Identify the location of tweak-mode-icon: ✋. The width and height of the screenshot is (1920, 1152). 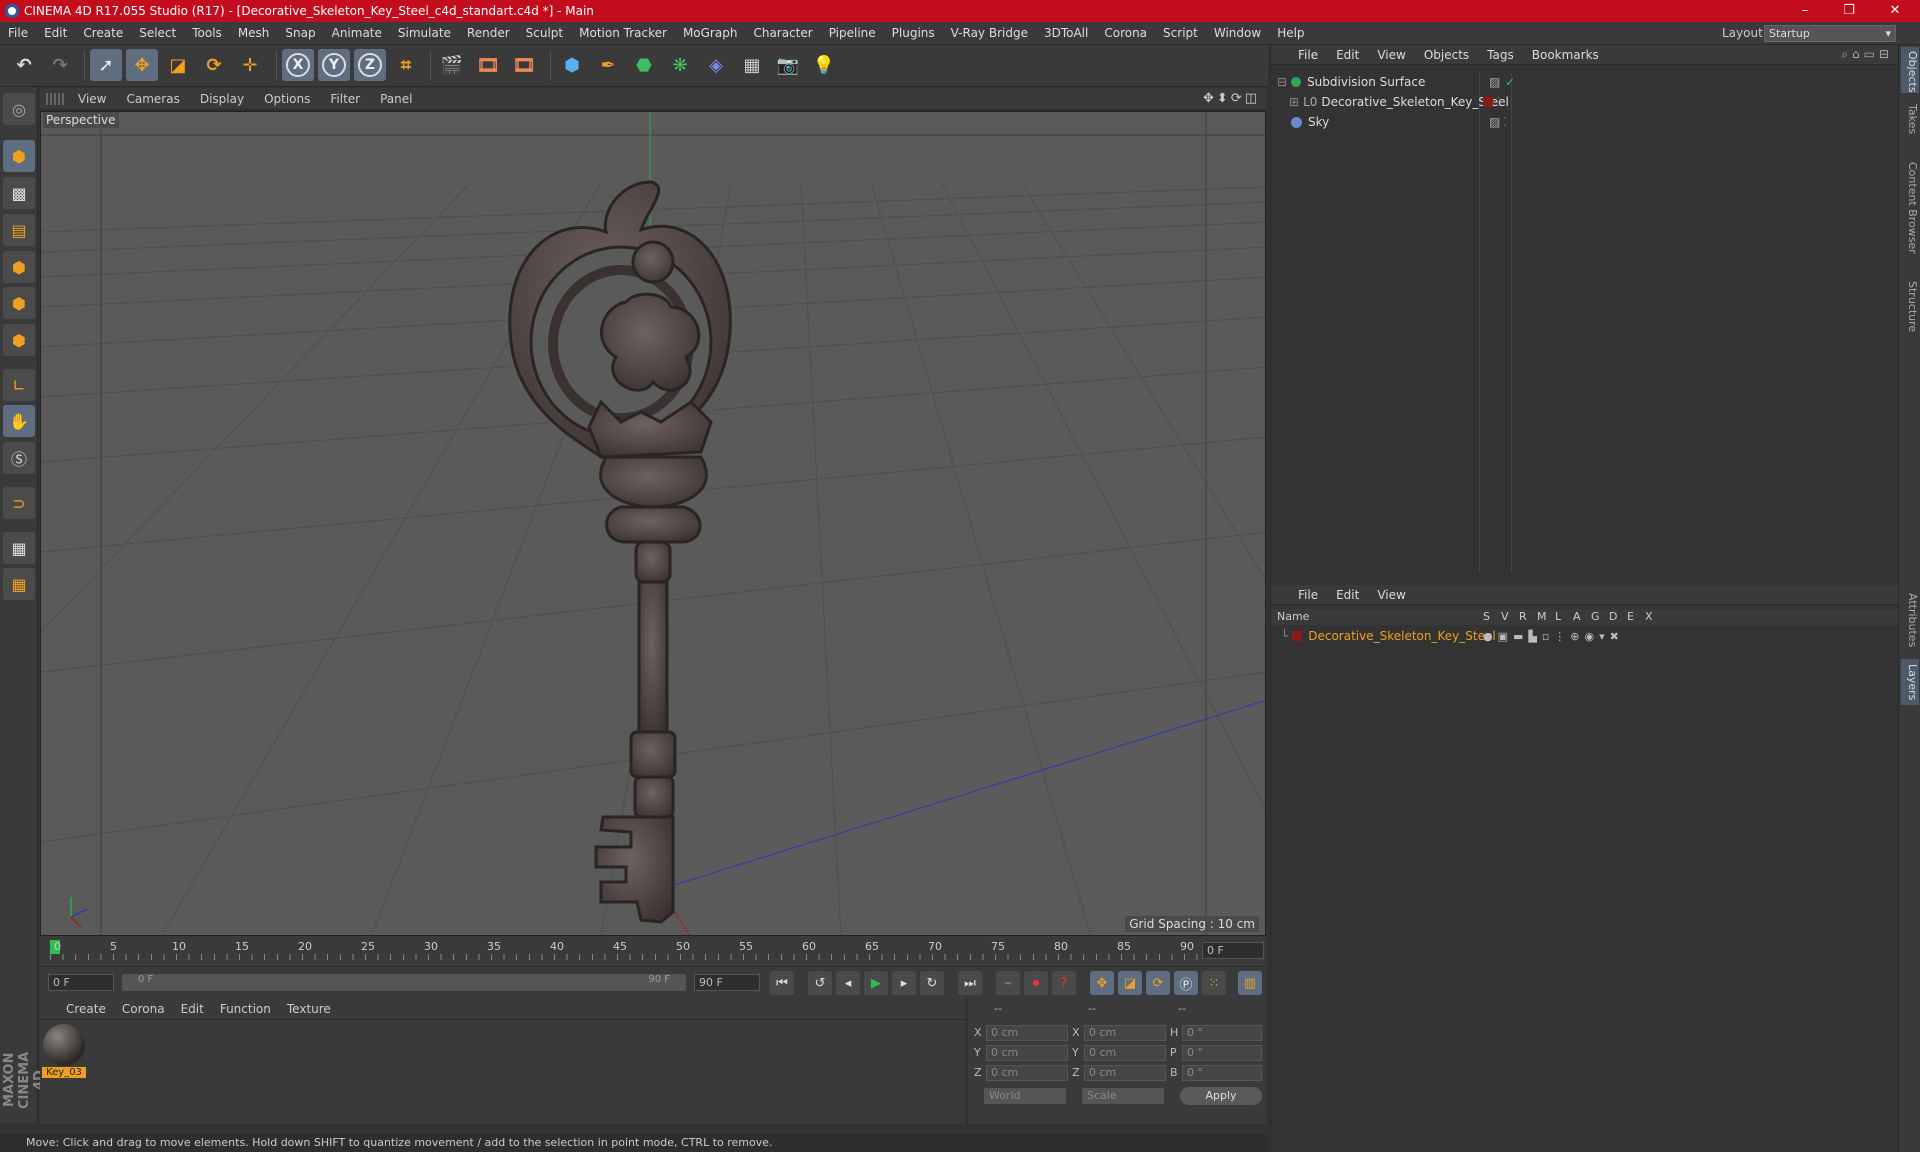
(19, 421).